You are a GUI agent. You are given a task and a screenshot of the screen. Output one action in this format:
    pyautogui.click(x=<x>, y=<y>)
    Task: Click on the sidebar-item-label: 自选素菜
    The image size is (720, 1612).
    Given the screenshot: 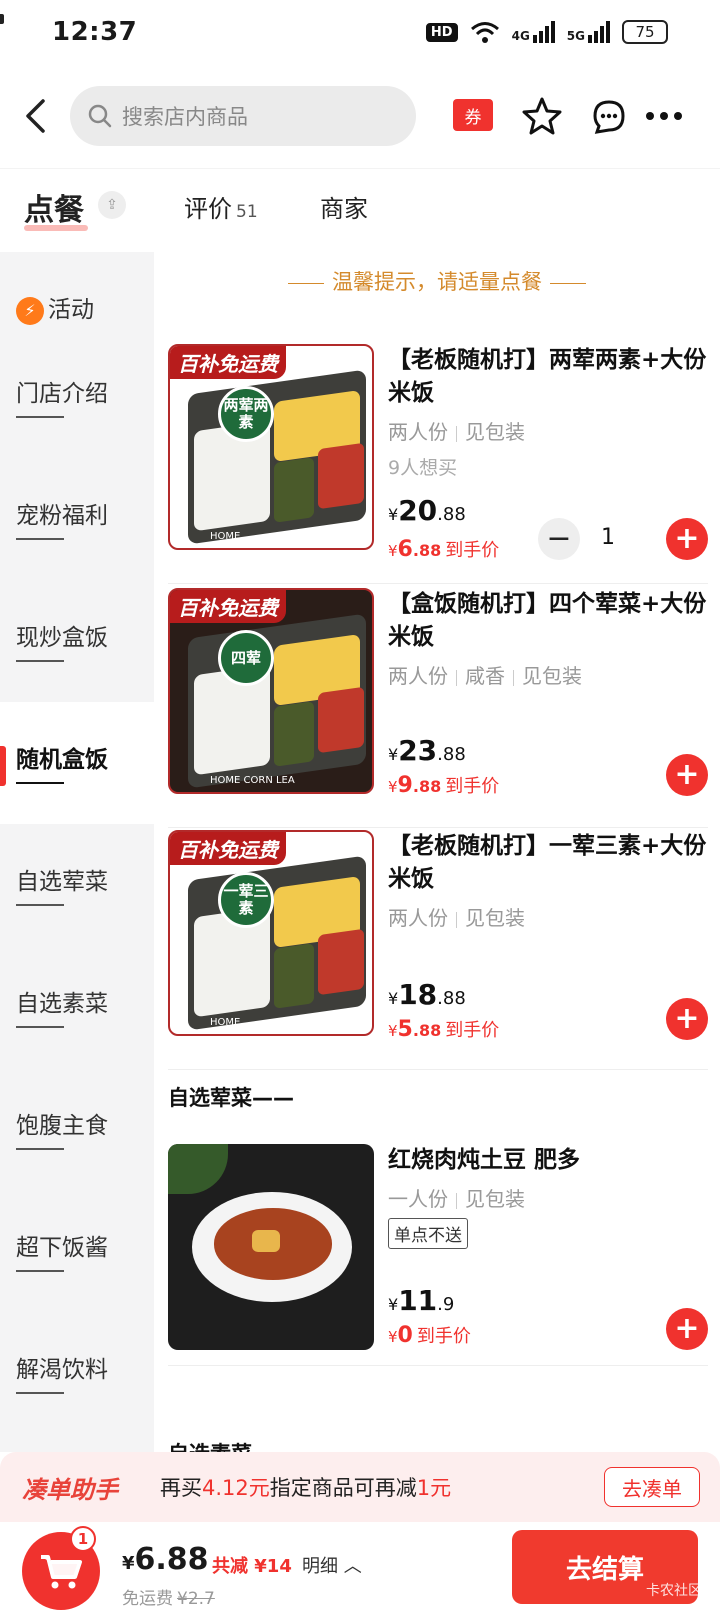 What is the action you would take?
    pyautogui.click(x=62, y=1004)
    